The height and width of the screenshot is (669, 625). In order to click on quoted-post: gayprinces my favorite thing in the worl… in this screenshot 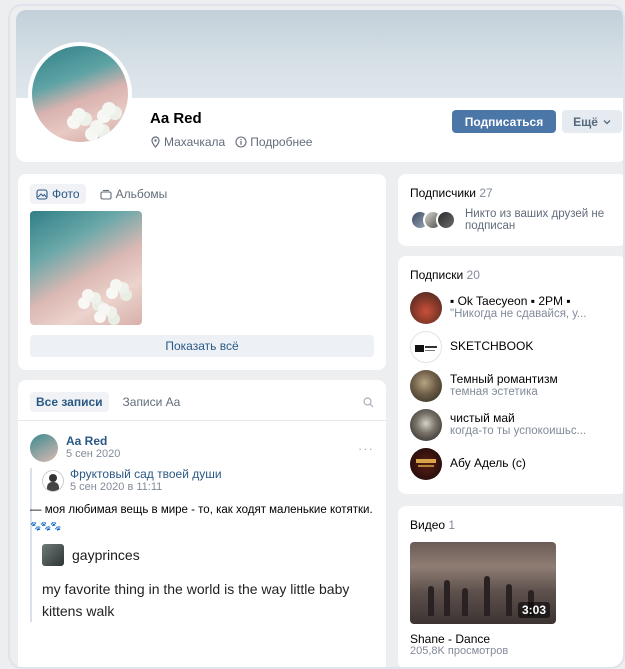, I will do `click(208, 583)`.